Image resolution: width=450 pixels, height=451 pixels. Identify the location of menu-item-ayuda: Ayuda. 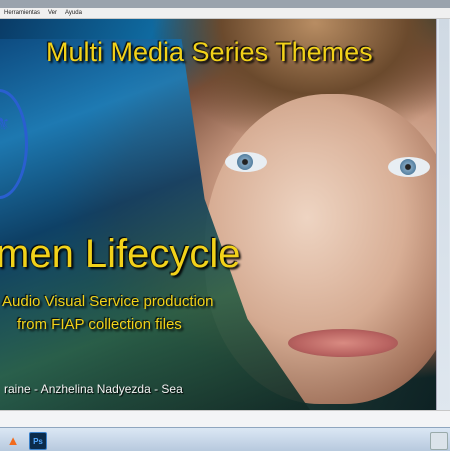
(73, 13).